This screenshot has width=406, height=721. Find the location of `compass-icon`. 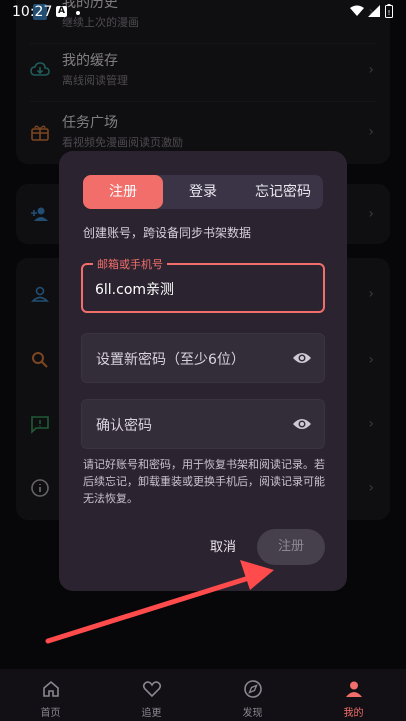

compass-icon is located at coordinates (253, 689).